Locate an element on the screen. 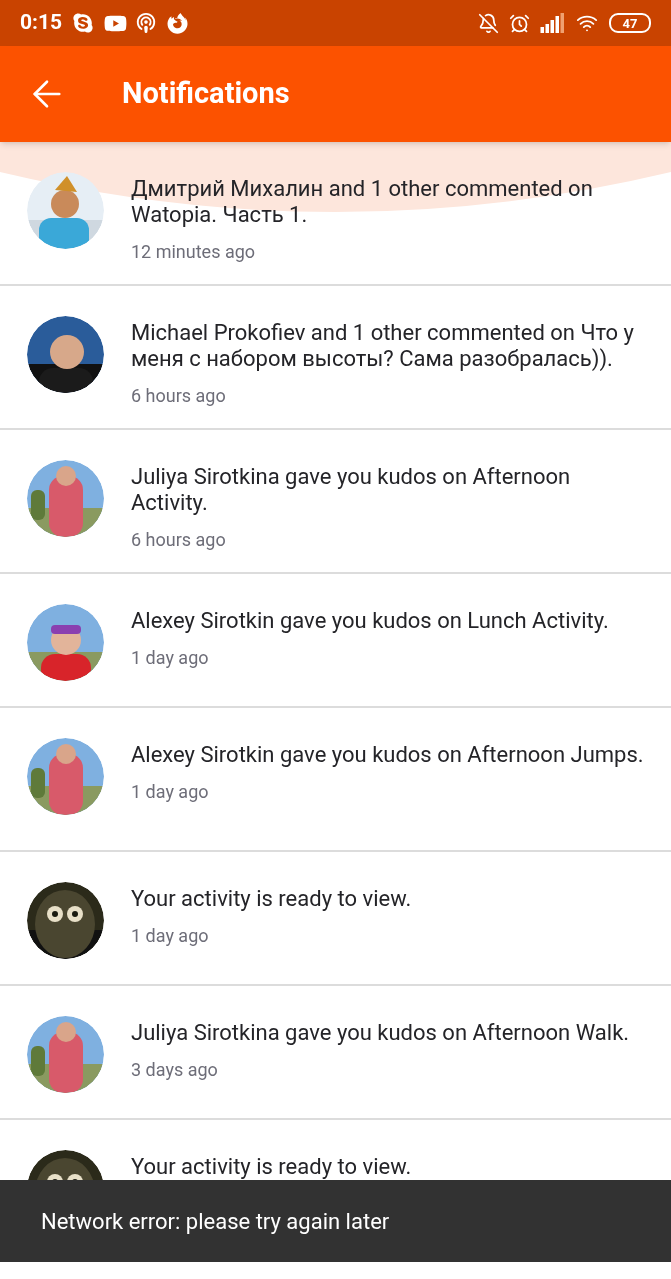 Image resolution: width=671 pixels, height=1279 pixels. notification-time: 3 days ago is located at coordinates (175, 1070).